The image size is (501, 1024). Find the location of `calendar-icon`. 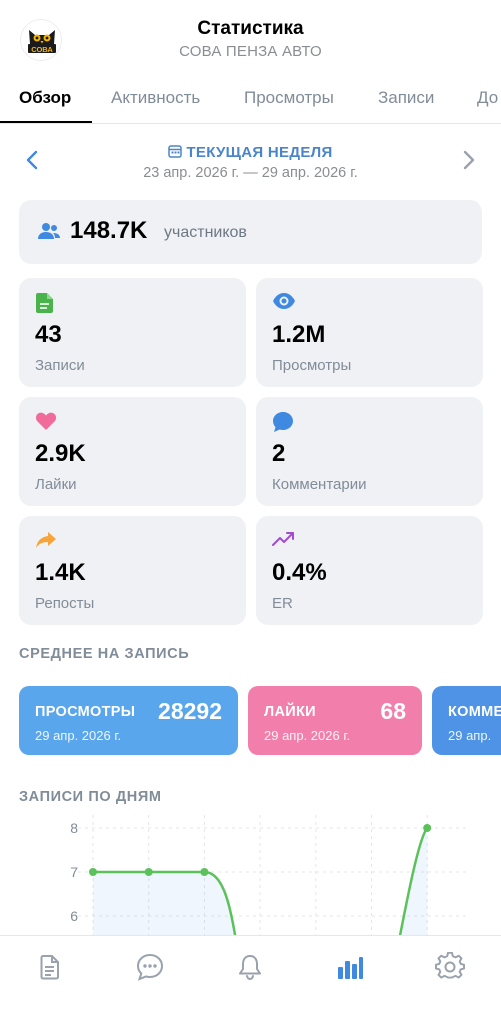

calendar-icon is located at coordinates (175, 151).